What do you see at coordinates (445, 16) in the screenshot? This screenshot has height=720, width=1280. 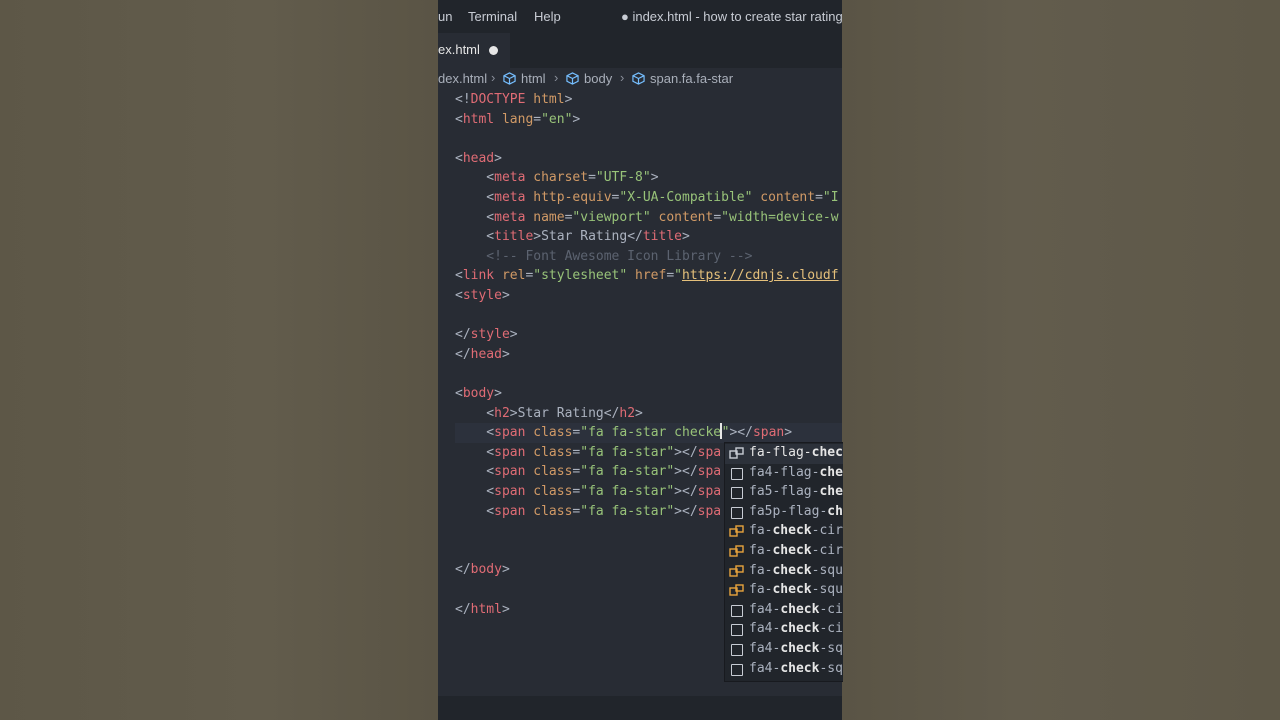 I see `menu-item-run: un` at bounding box center [445, 16].